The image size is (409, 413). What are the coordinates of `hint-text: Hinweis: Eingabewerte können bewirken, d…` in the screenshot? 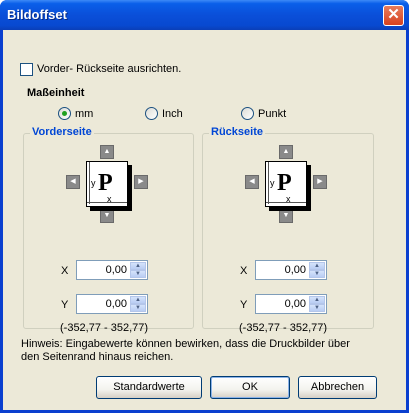 It's located at (185, 350).